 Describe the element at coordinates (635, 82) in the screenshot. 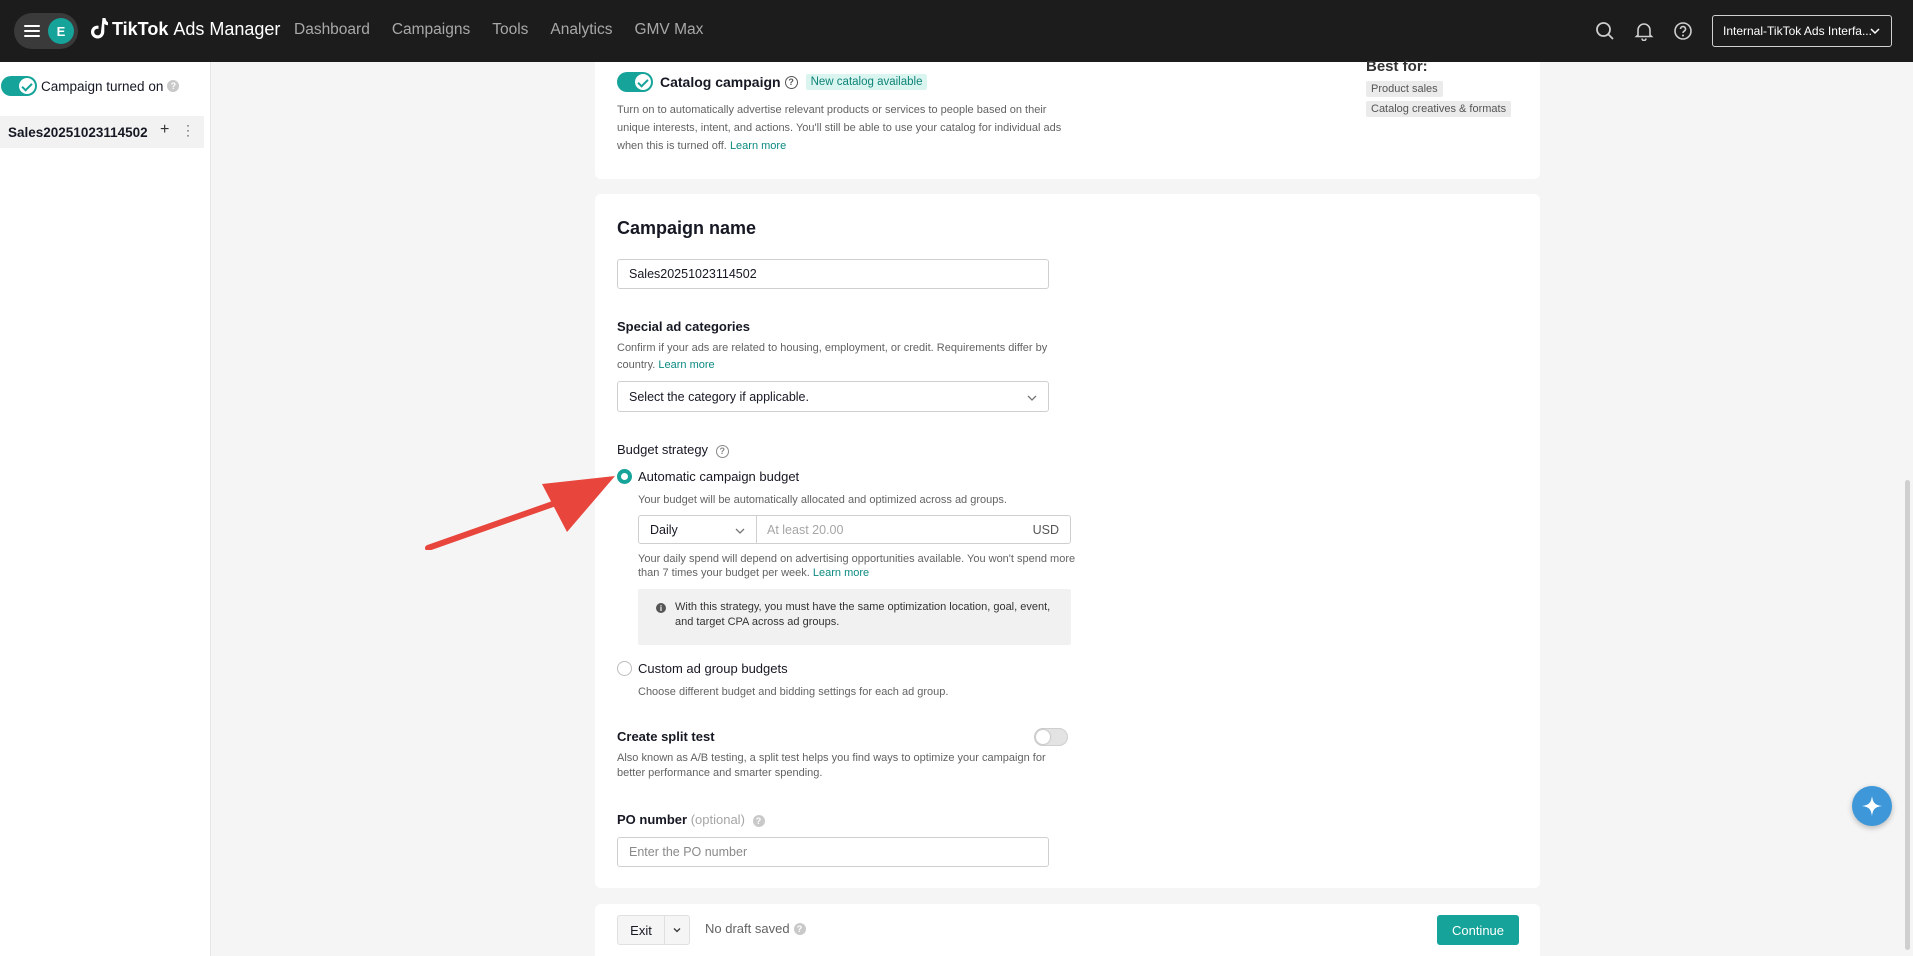

I see `catalog-toggle` at that location.